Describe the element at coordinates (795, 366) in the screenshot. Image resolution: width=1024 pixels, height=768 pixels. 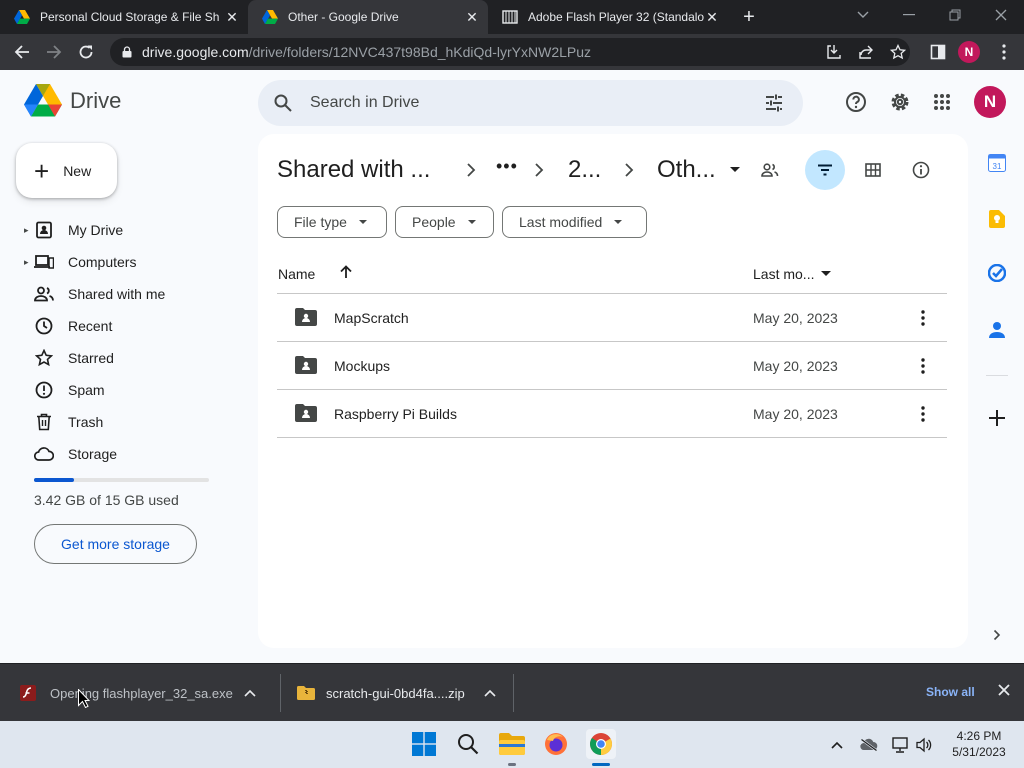
I see `file-modified-date: May 20, 2023` at that location.